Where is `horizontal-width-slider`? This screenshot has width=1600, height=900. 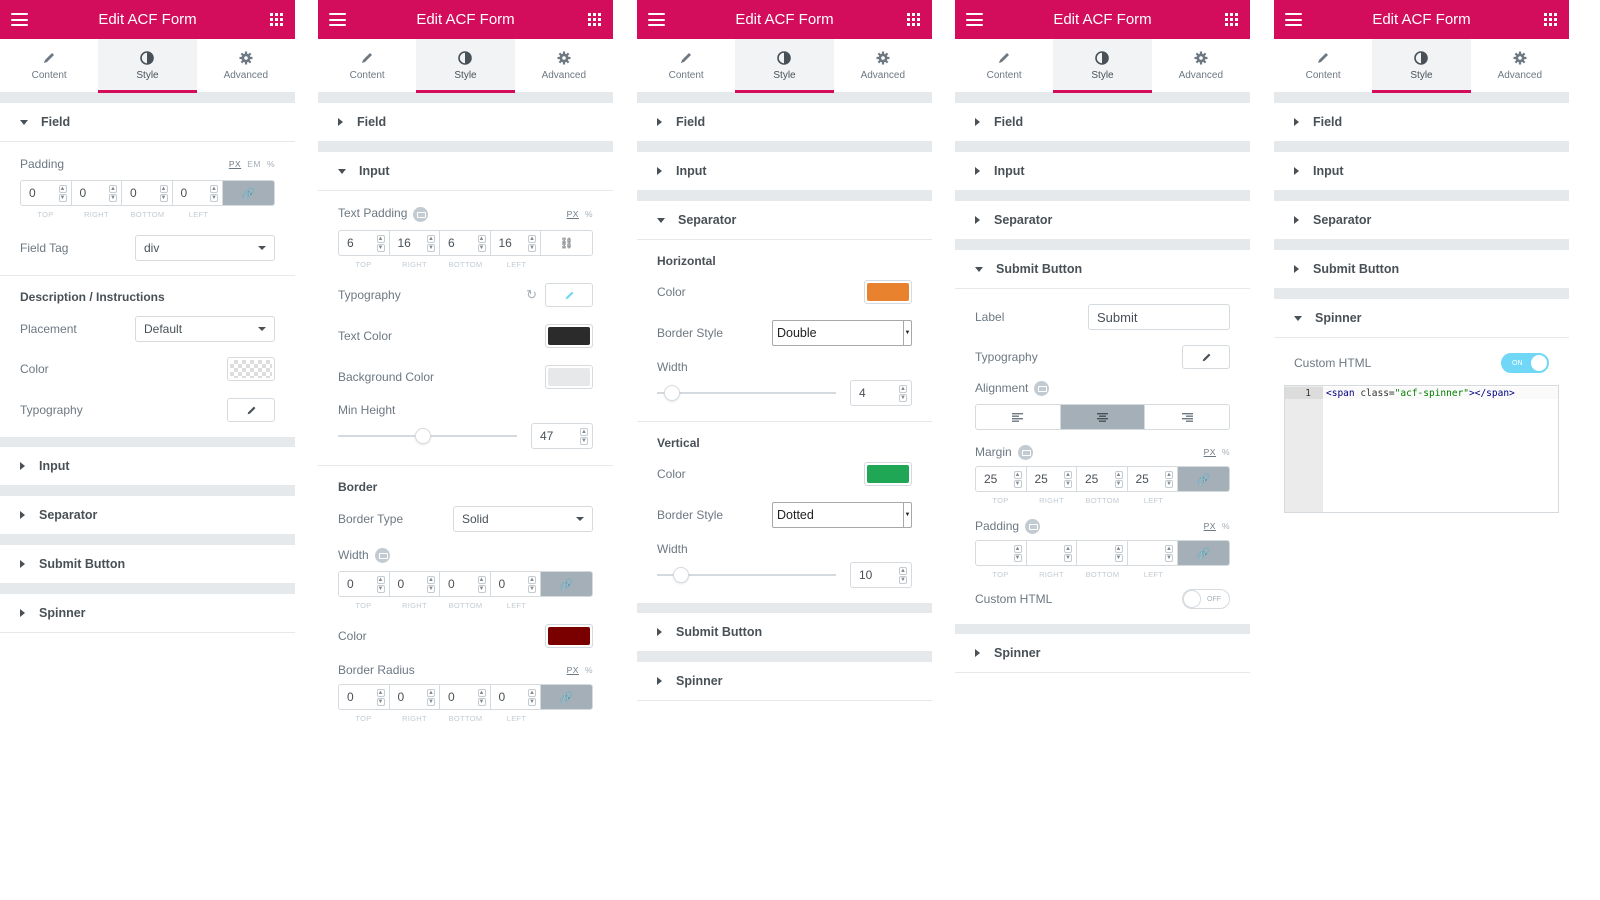
horizontal-width-slider is located at coordinates (746, 393).